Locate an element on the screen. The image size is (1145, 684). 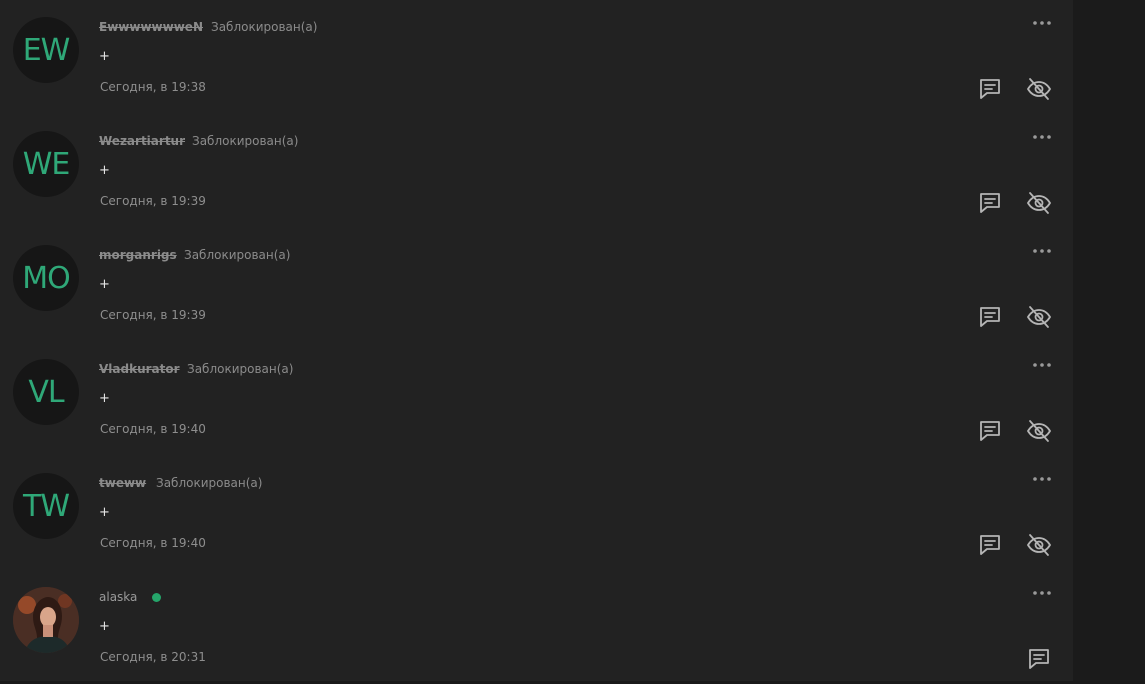
avatar: TW is located at coordinates (46, 506).